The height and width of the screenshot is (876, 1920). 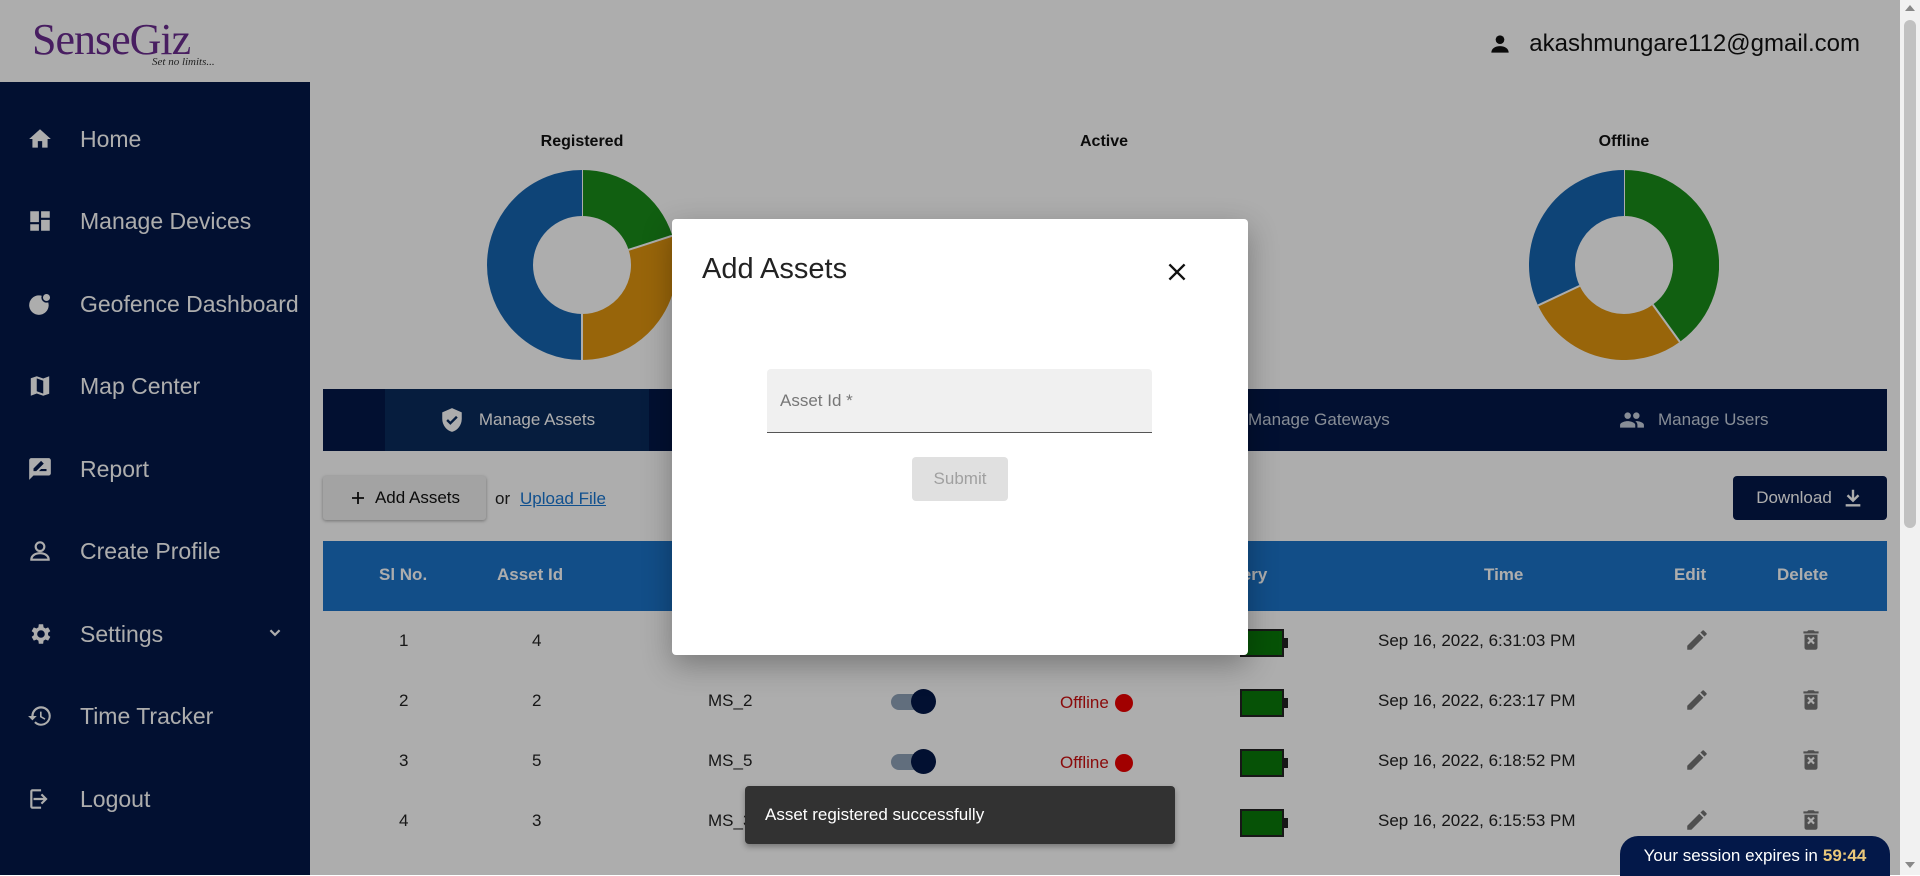 What do you see at coordinates (1177, 272) in the screenshot?
I see `close-icon` at bounding box center [1177, 272].